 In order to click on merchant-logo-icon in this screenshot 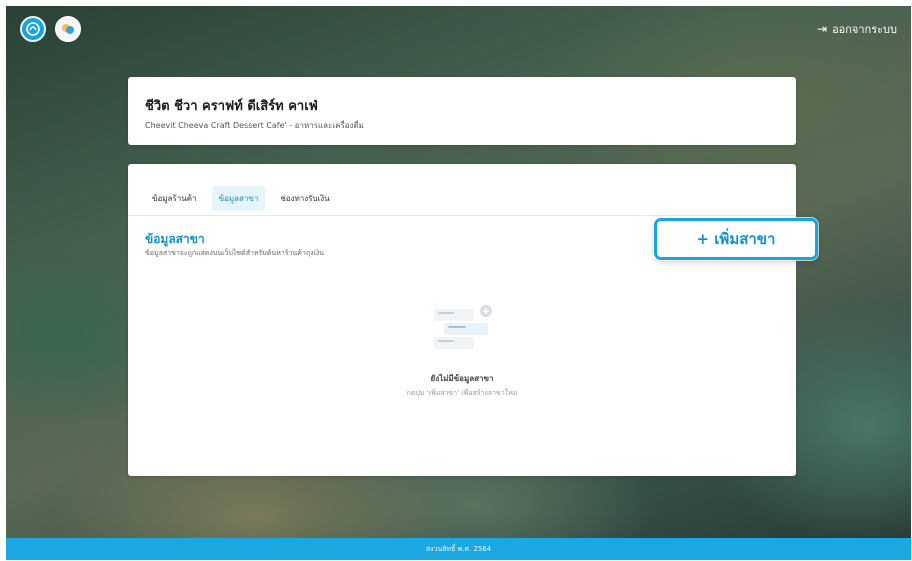, I will do `click(68, 29)`.